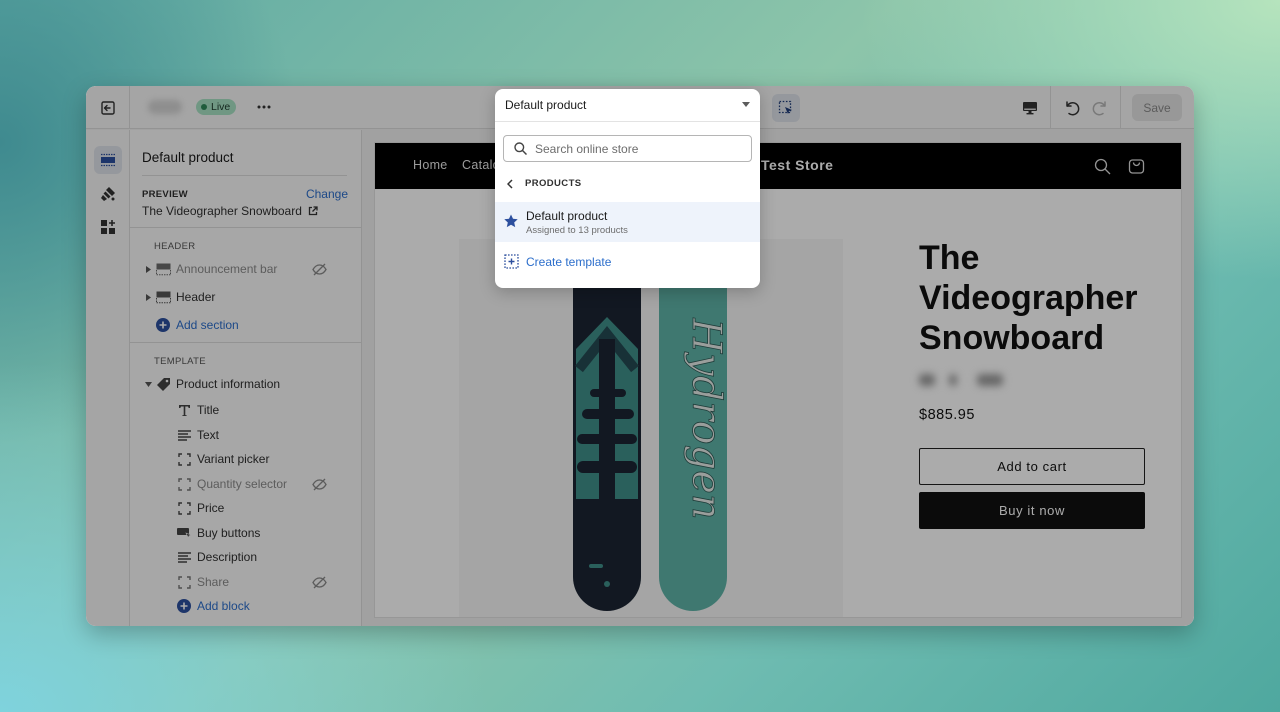 The height and width of the screenshot is (712, 1280). What do you see at coordinates (947, 415) in the screenshot?
I see `product-price: $885.95` at bounding box center [947, 415].